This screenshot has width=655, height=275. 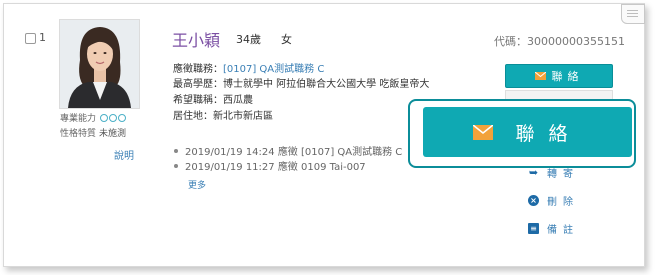 I want to click on forward-label: 轉寄, so click(x=563, y=174).